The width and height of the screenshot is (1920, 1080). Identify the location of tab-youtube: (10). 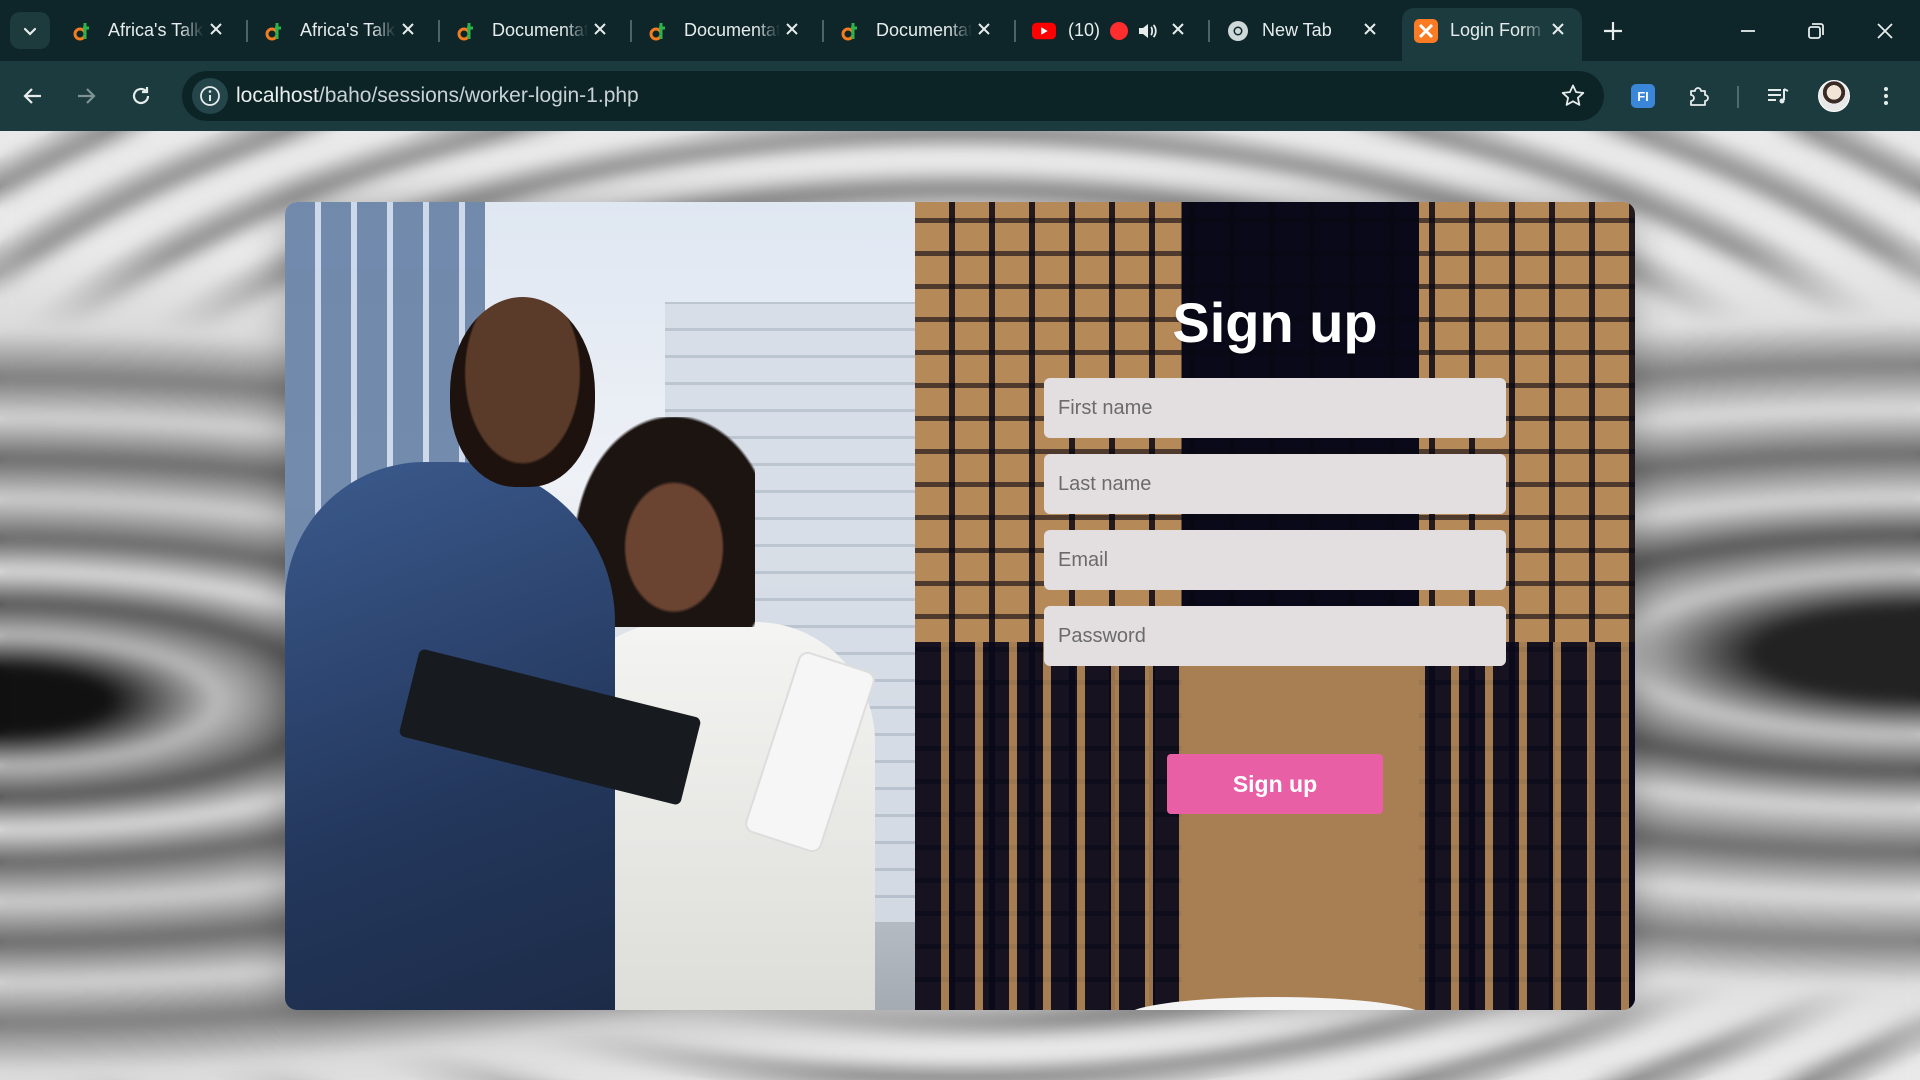
(1111, 30).